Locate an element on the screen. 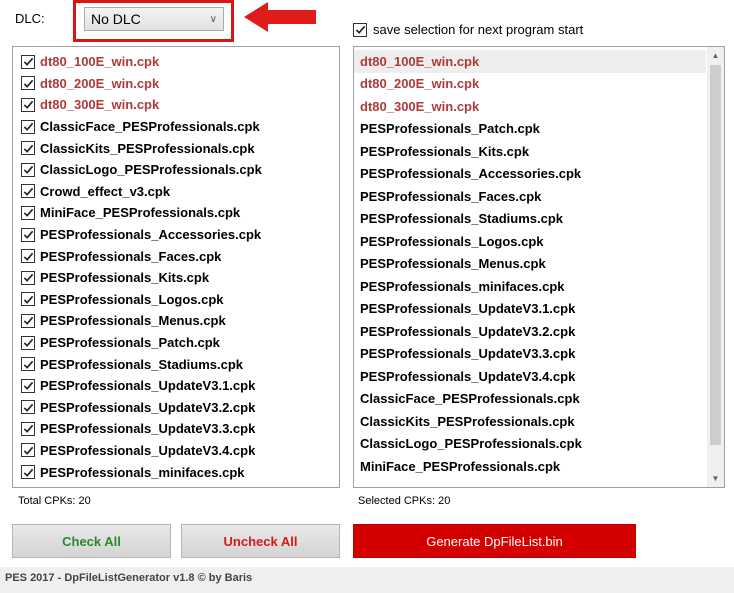  uncheck-all-button: Uncheck All is located at coordinates (260, 541).